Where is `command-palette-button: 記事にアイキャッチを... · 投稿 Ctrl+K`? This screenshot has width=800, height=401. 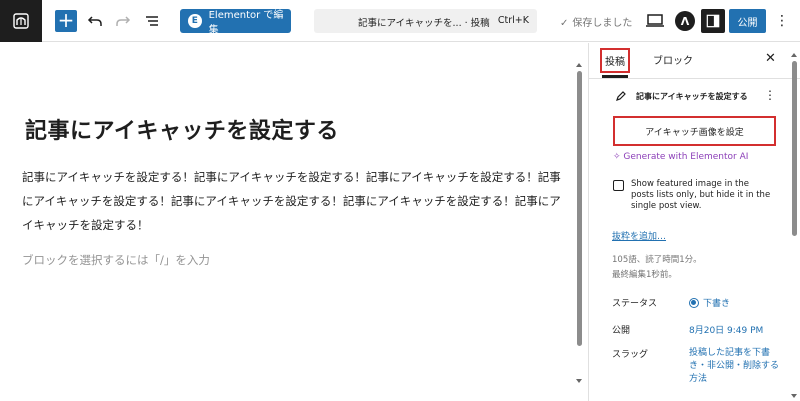
command-palette-button: 記事にアイキャッチを... · 投稿 Ctrl+K is located at coordinates (425, 21).